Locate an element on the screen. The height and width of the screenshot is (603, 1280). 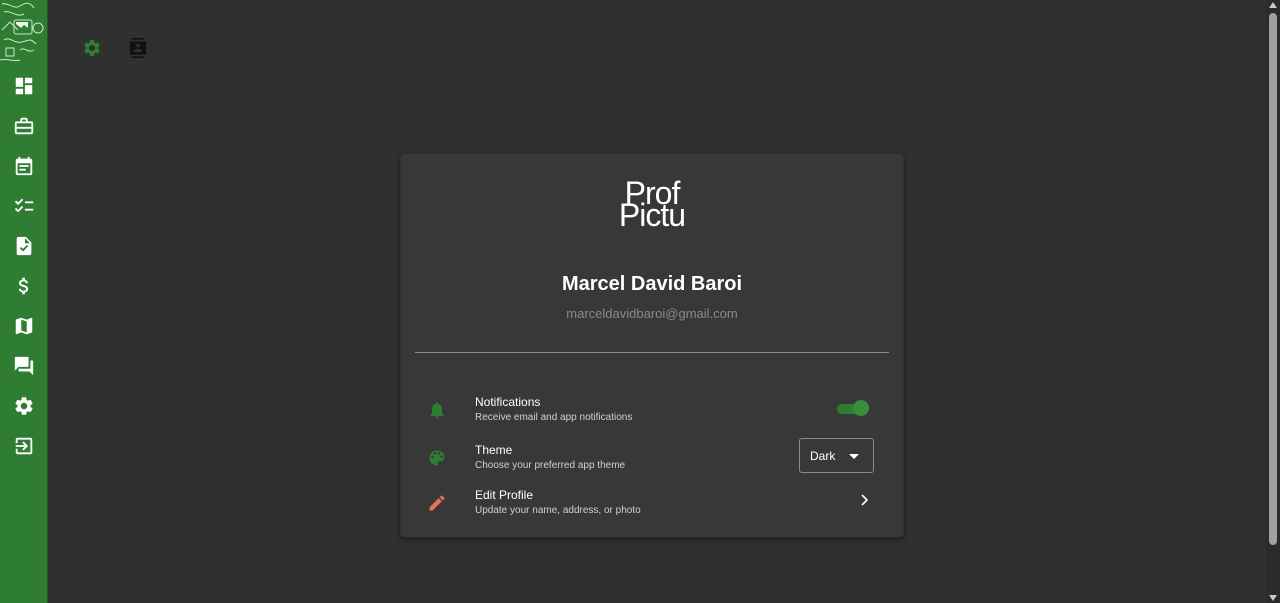
broken-image-logo is located at coordinates (22, 32).